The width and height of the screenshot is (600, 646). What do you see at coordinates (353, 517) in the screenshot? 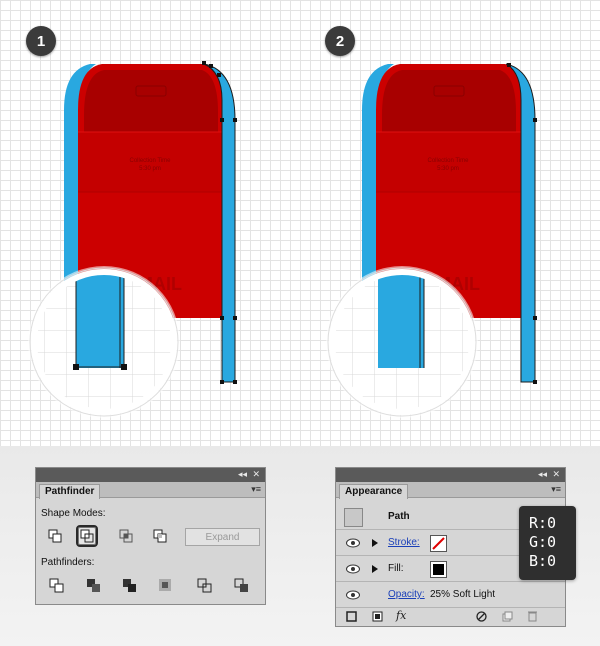
I see `path-thumbnail` at bounding box center [353, 517].